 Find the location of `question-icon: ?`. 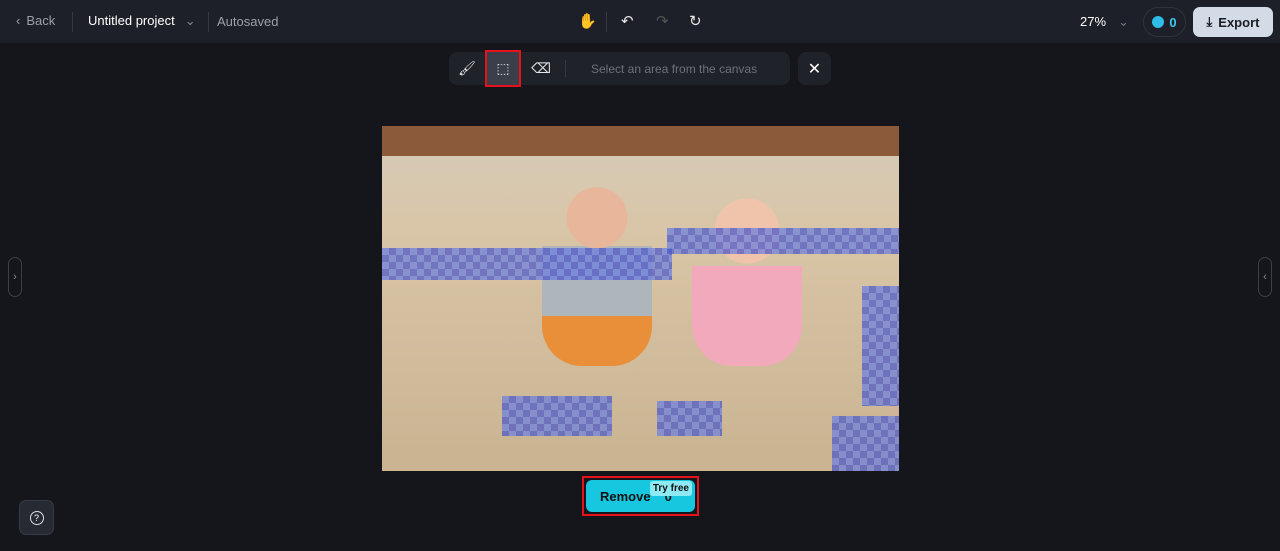

question-icon: ? is located at coordinates (36, 517).